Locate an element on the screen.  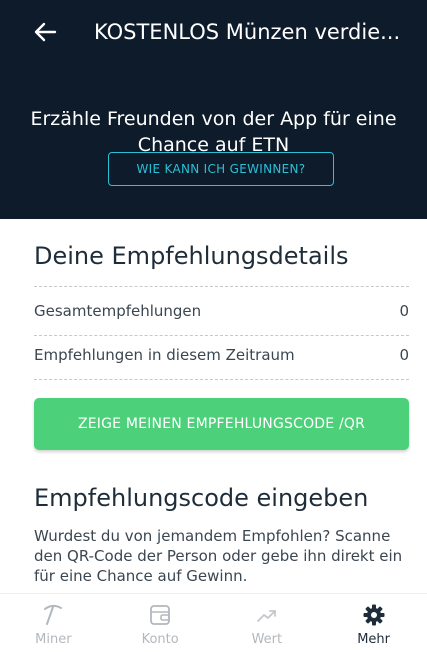
nav-item-wert: Wert is located at coordinates (267, 623).